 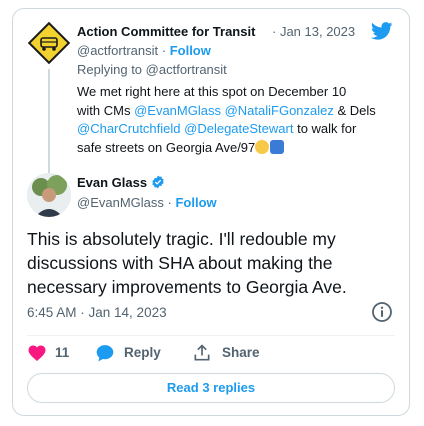 What do you see at coordinates (381, 31) in the screenshot?
I see `twitter-bird-icon` at bounding box center [381, 31].